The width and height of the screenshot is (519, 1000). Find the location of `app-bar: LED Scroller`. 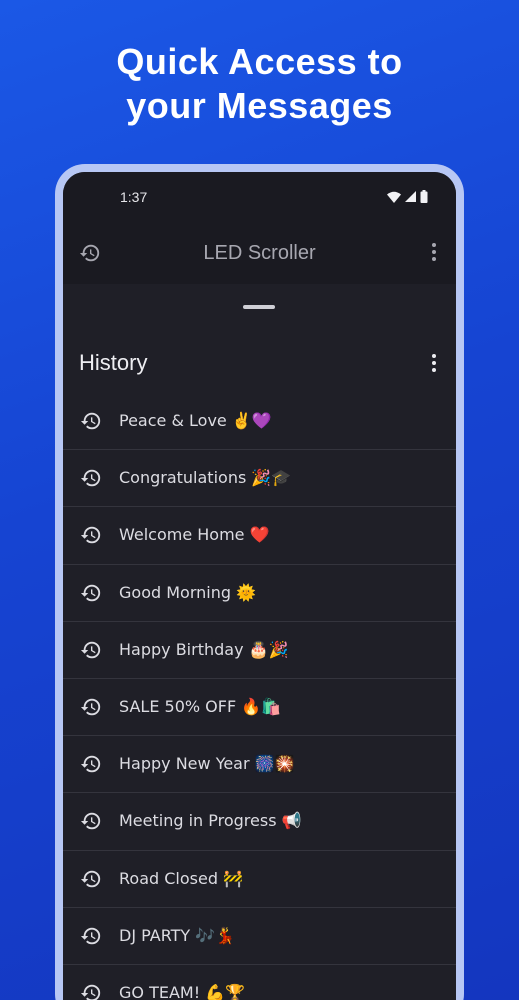

app-bar: LED Scroller is located at coordinates (259, 254).